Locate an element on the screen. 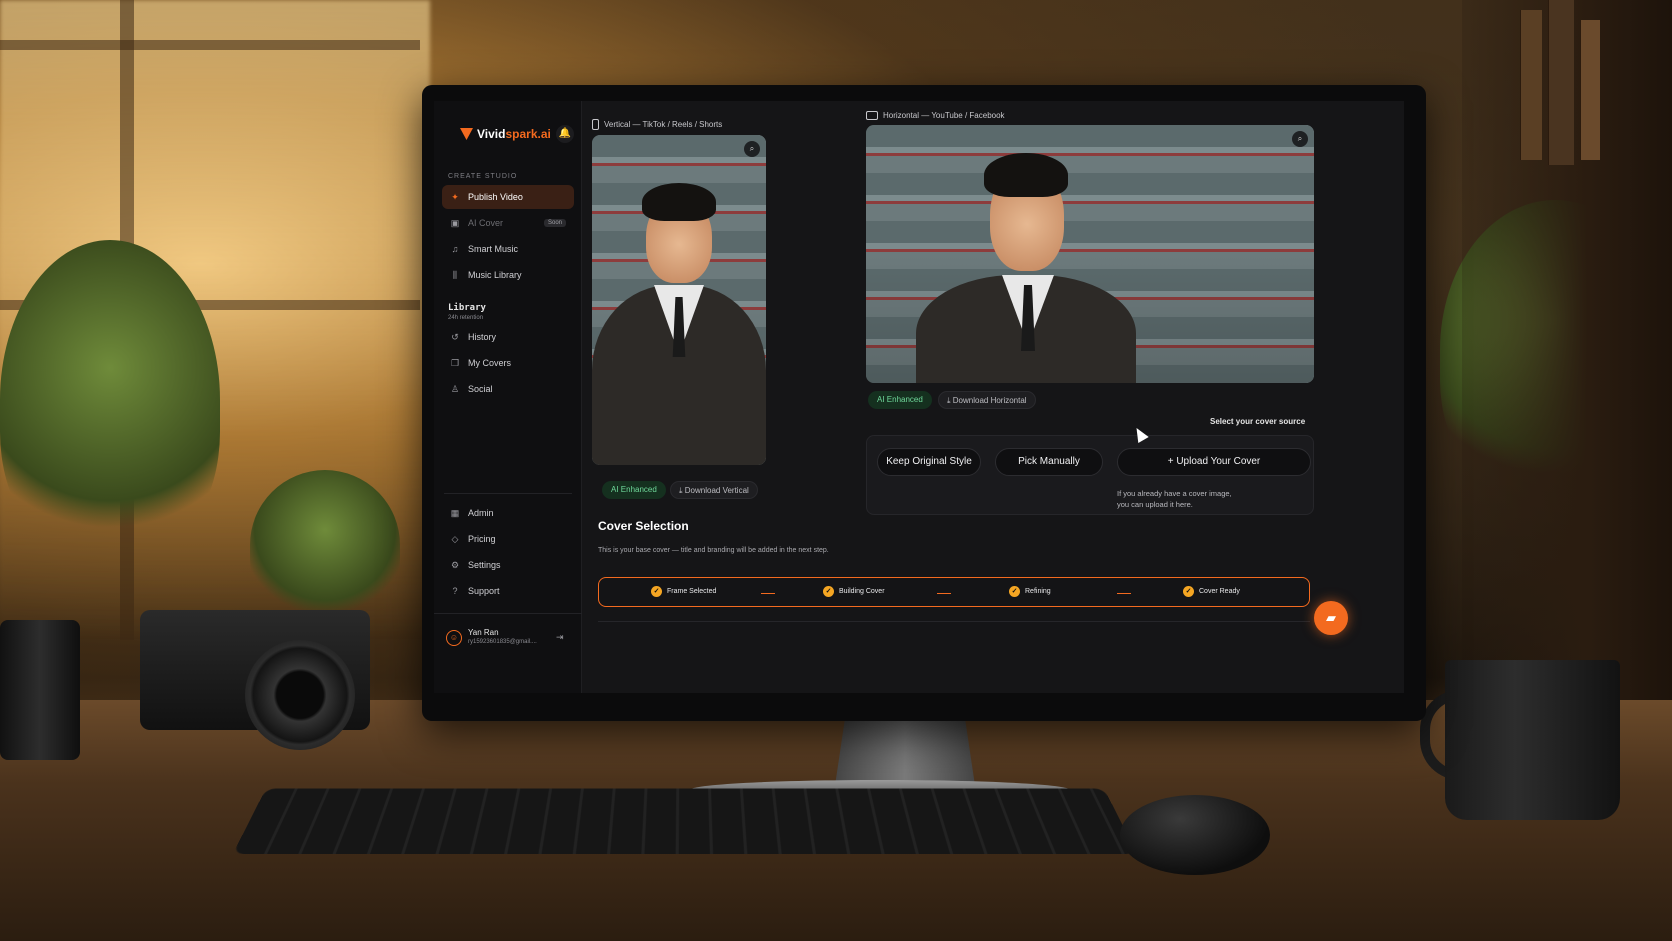 This screenshot has height=941, width=1672. library-retention: 24h retention is located at coordinates (466, 318).